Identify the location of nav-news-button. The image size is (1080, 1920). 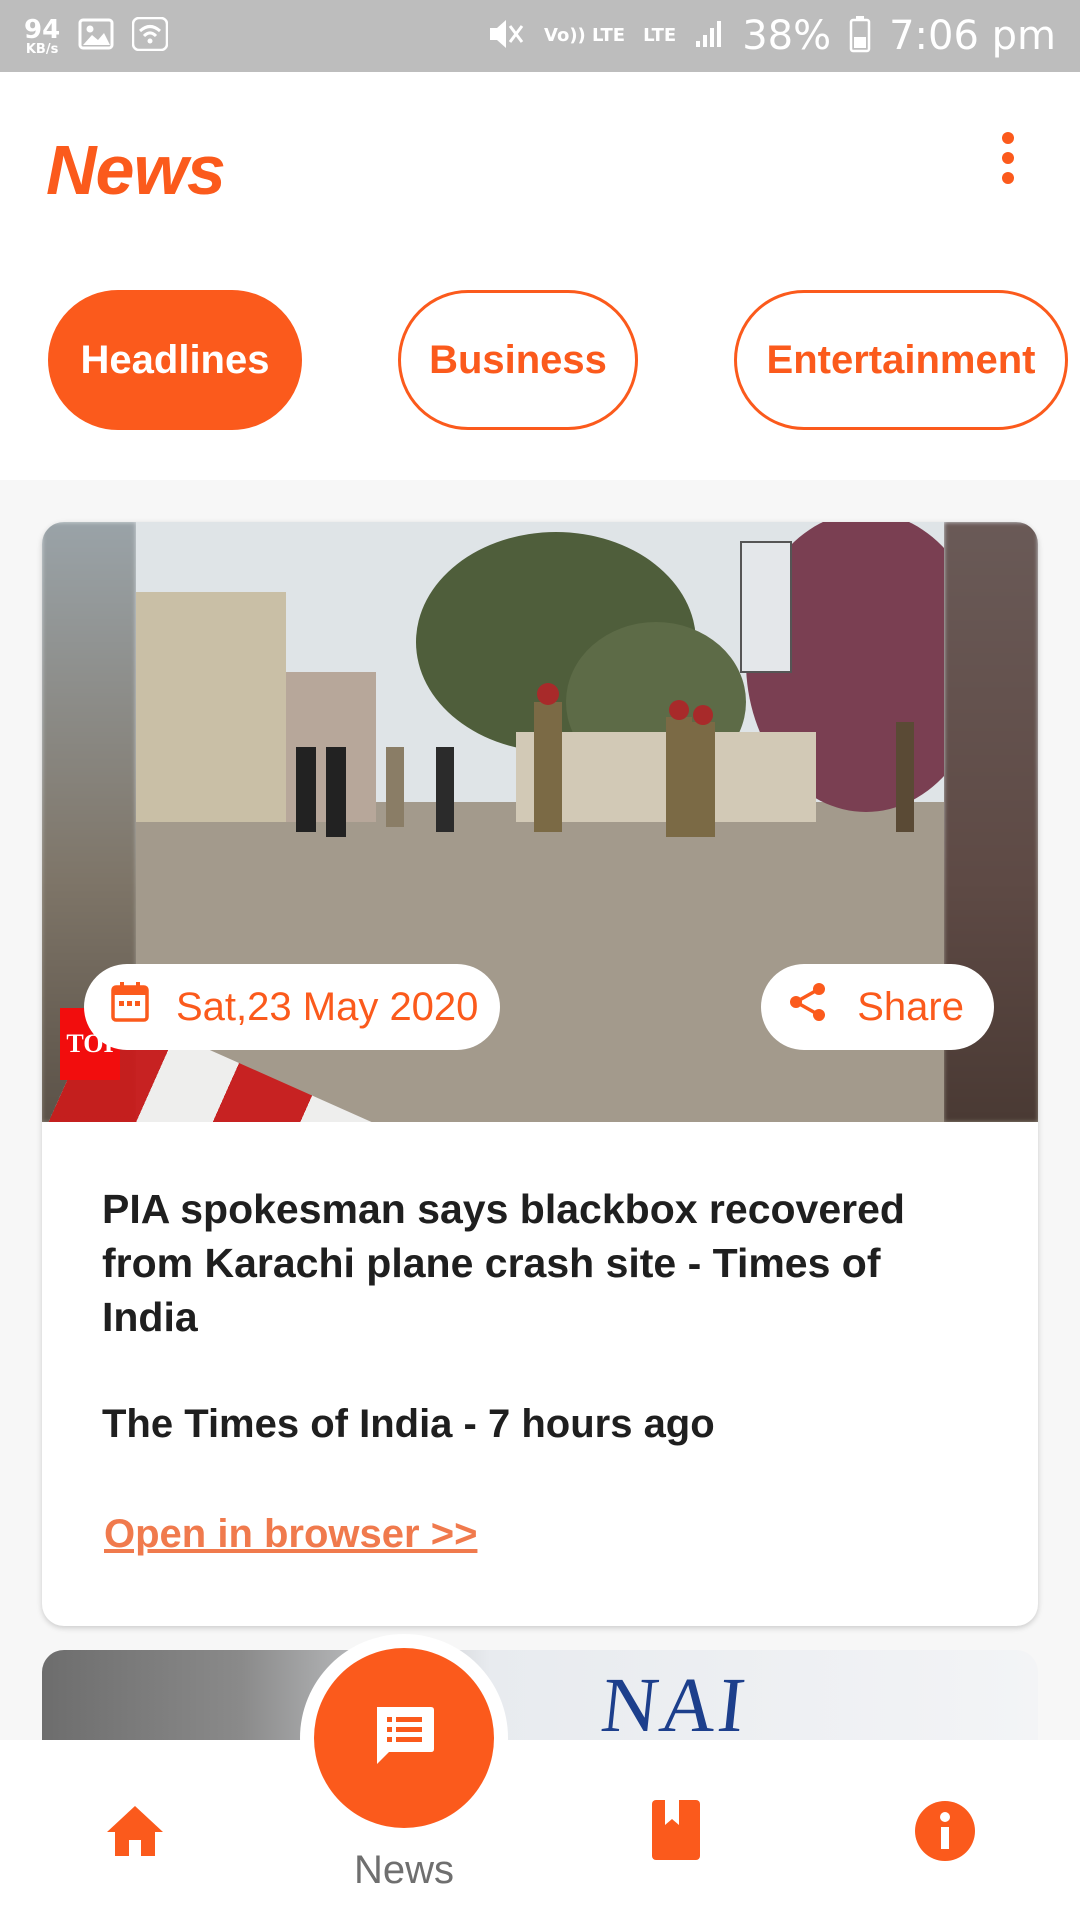
(404, 1738).